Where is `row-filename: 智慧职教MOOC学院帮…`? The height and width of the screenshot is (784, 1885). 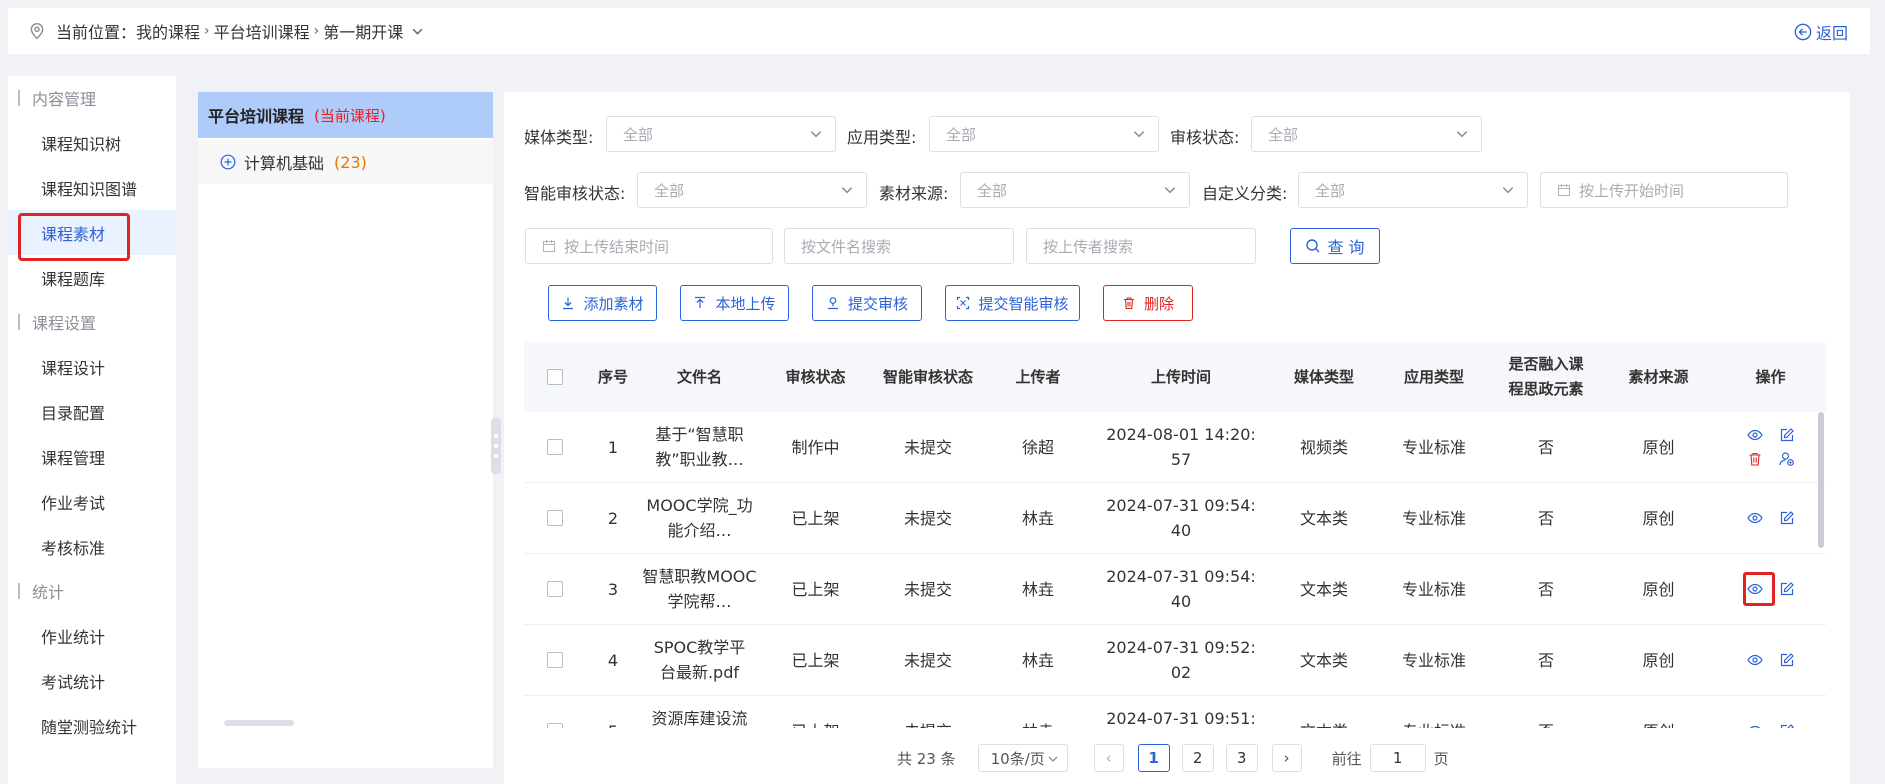
row-filename: 智慧职教MOOC学院帮… is located at coordinates (699, 589).